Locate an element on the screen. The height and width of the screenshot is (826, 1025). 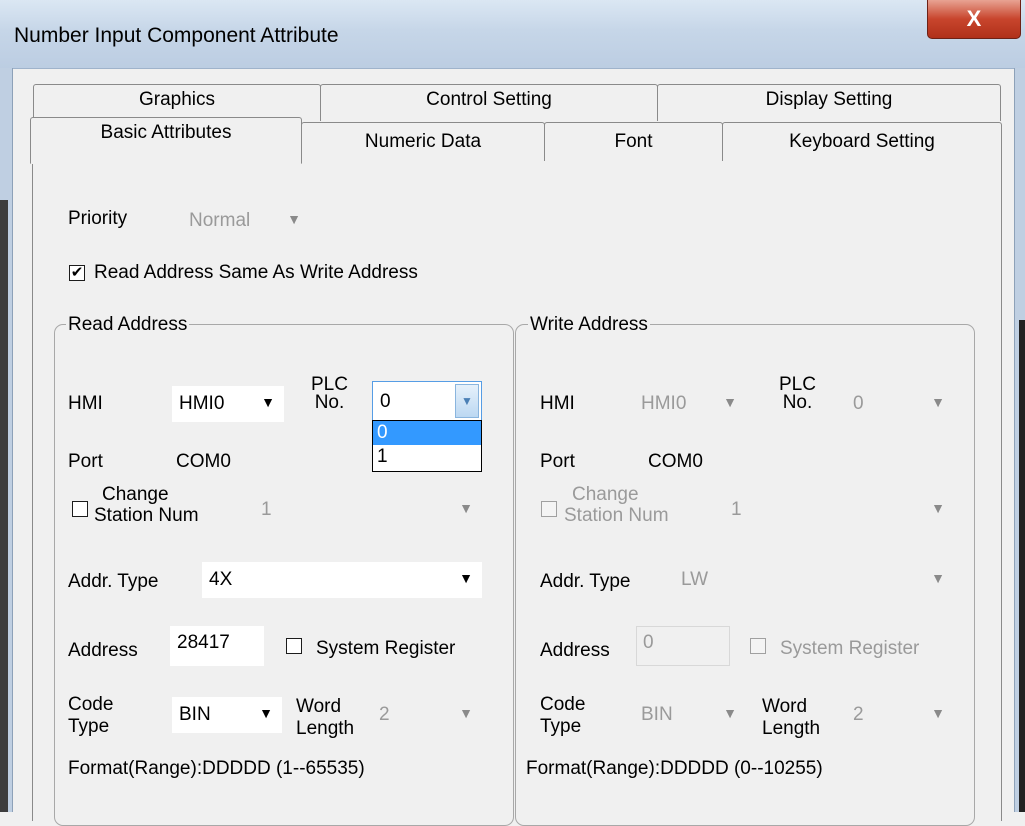
background-edge is located at coordinates (4, 506).